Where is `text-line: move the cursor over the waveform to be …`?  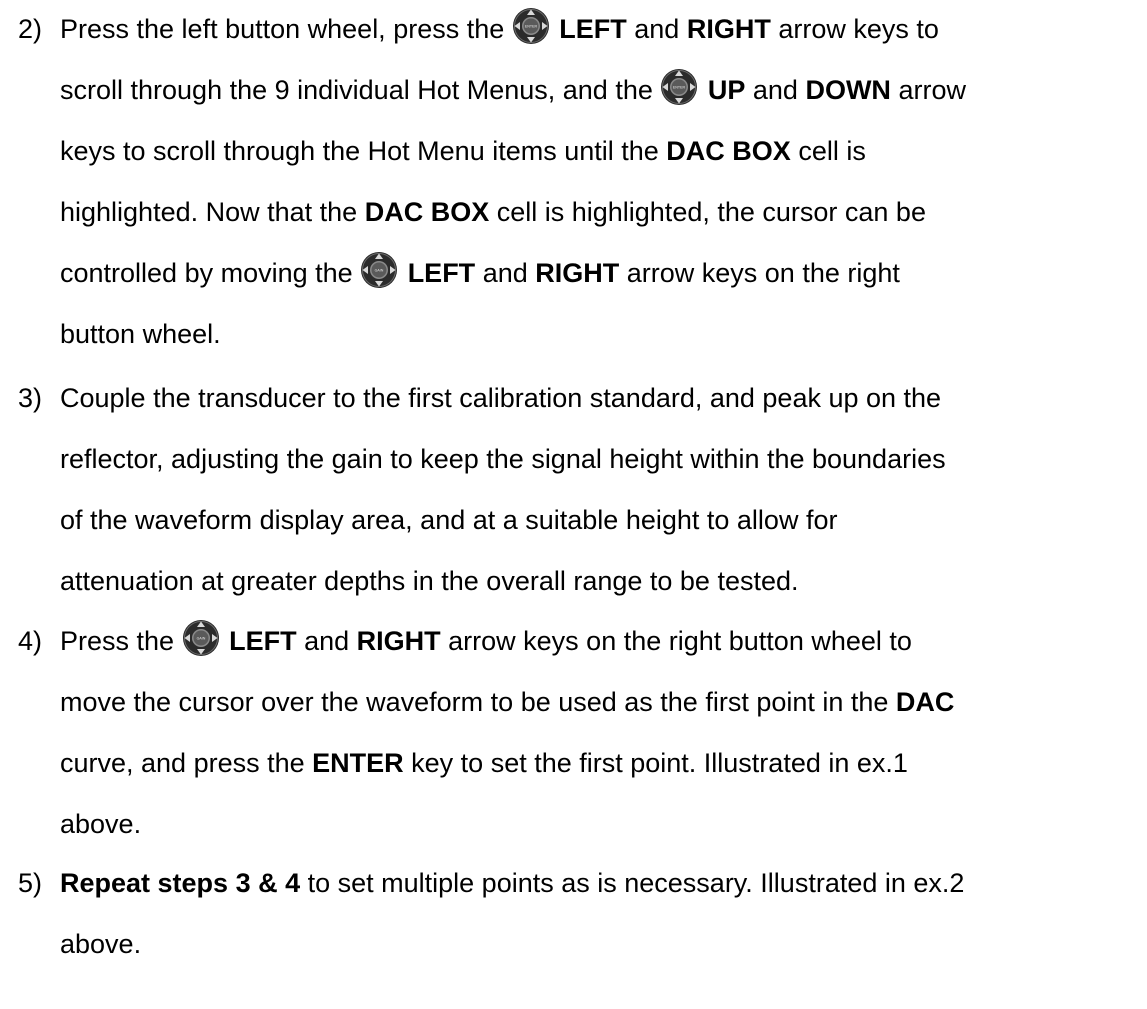
text-line: move the cursor over the waveform to be … is located at coordinates (507, 702).